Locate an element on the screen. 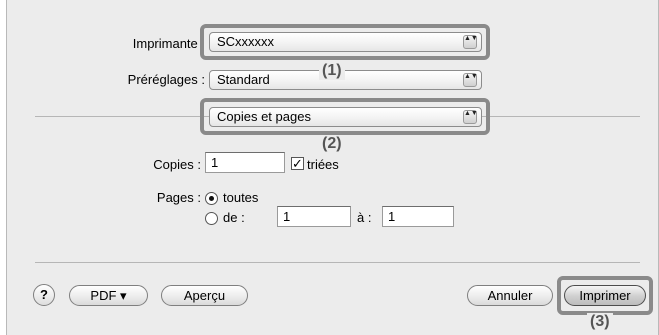 The width and height of the screenshot is (659, 335). pages-from-field: 1 is located at coordinates (314, 216).